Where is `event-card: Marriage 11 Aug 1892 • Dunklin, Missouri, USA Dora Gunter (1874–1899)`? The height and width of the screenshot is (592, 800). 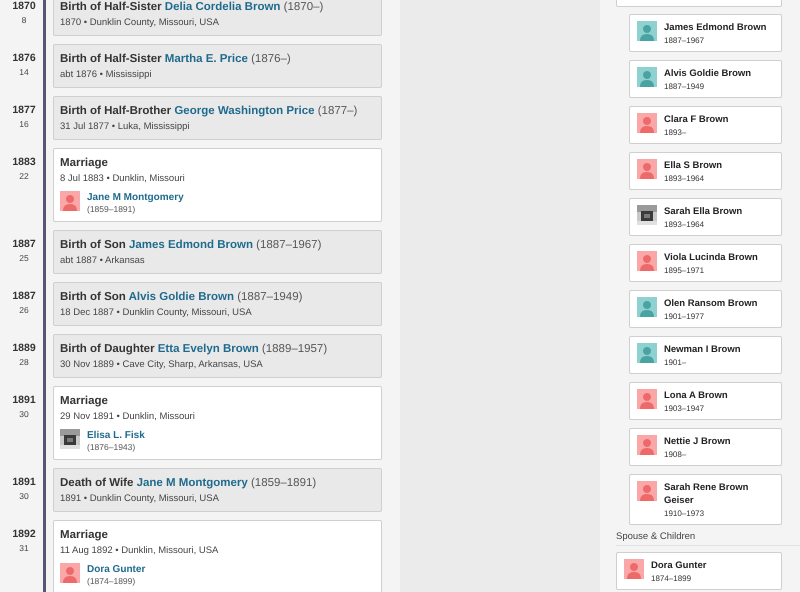
event-card: Marriage 11 Aug 1892 • Dunklin, Missouri, USA Dora Gunter (1874–1899) is located at coordinates (217, 556).